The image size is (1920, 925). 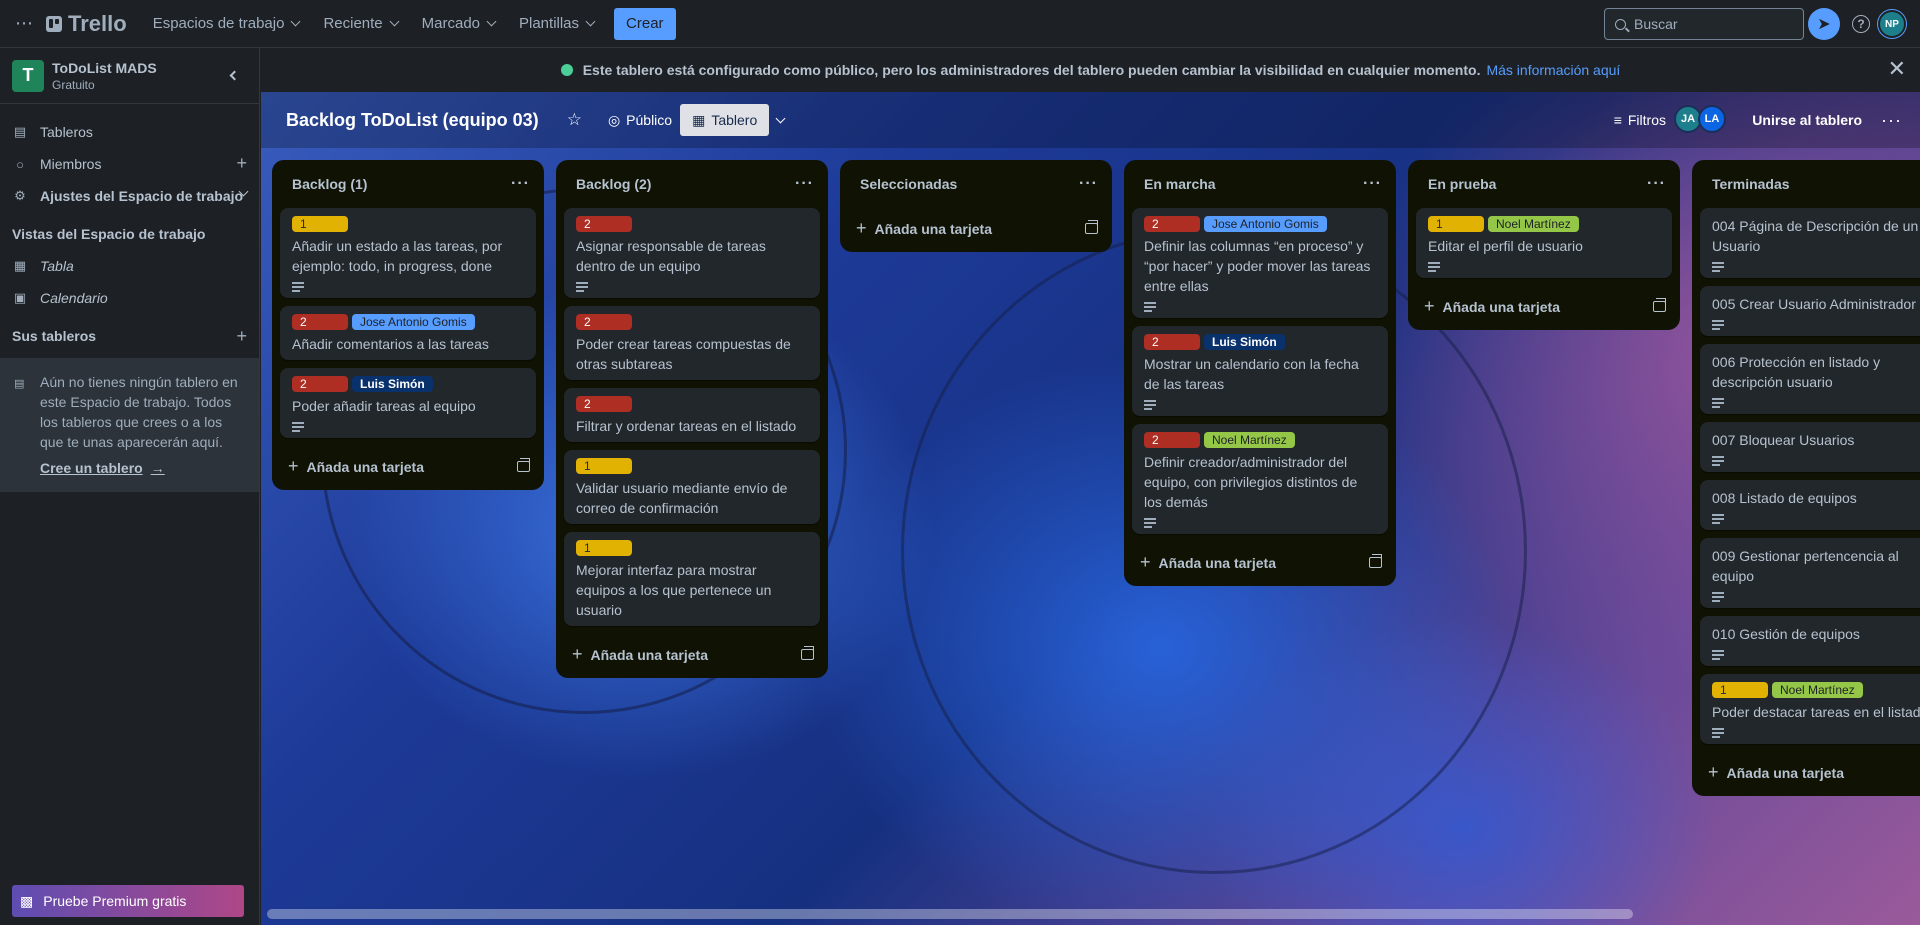 What do you see at coordinates (950, 914) in the screenshot?
I see `horizontal-scrollbar` at bounding box center [950, 914].